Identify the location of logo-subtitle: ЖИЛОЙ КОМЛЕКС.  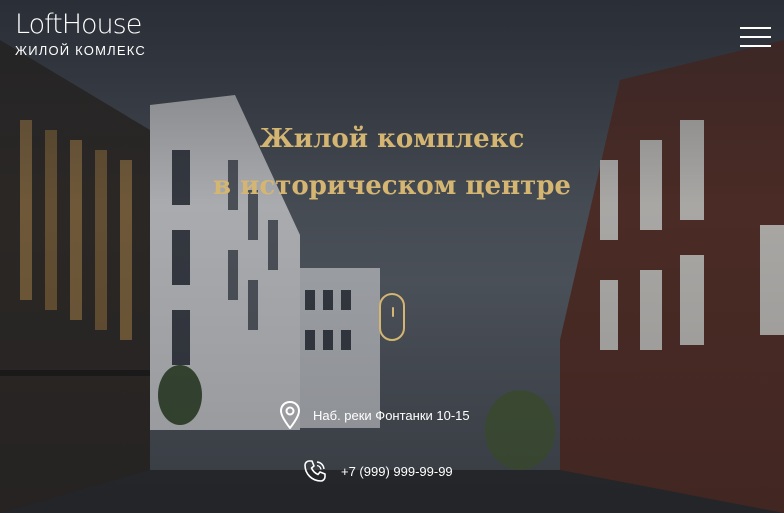
(80, 50).